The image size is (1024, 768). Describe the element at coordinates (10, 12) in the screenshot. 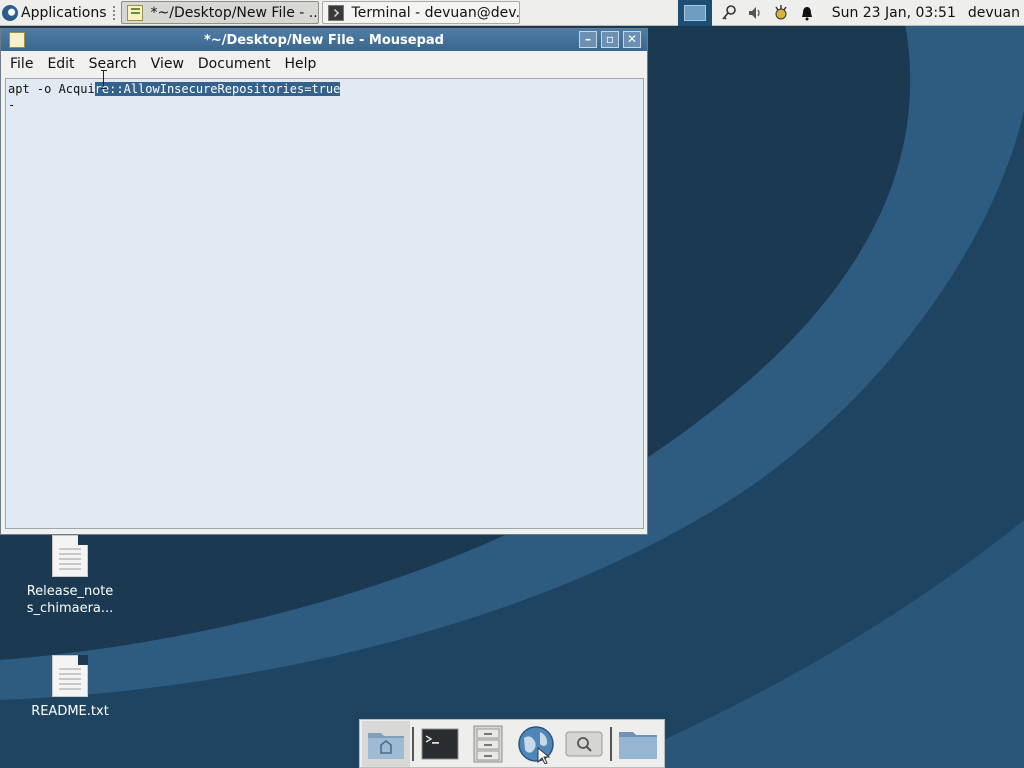

I see `devuan-logo-icon` at that location.